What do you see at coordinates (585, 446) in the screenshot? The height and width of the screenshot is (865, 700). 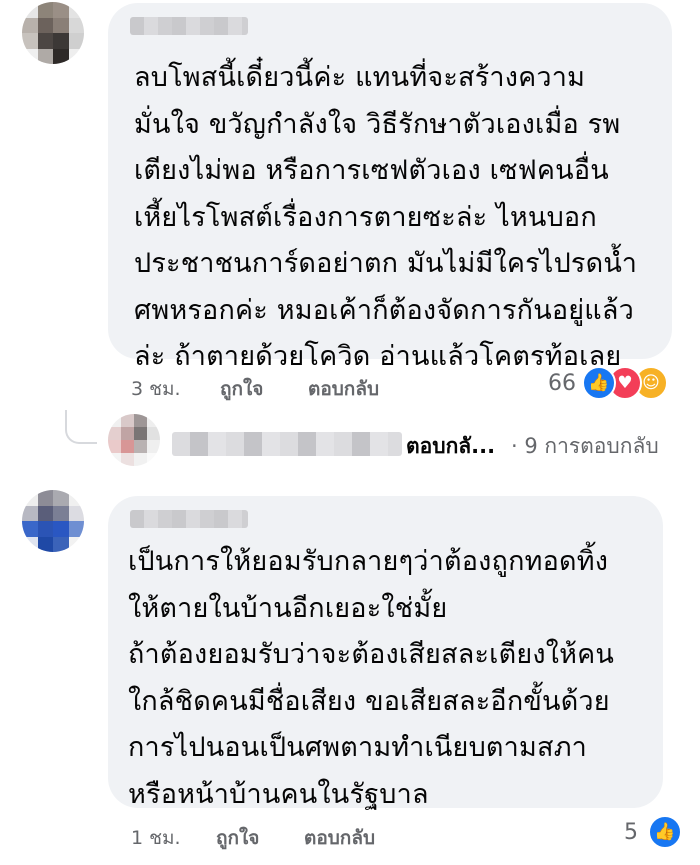 I see `reply-count: · 9 การตอบกลับ` at bounding box center [585, 446].